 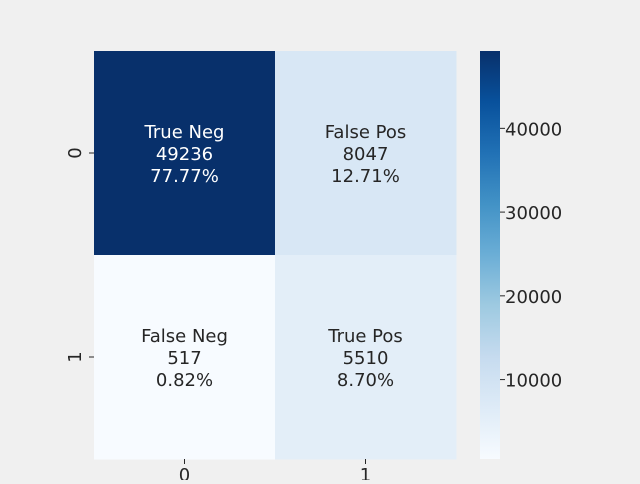 What do you see at coordinates (79, 255) in the screenshot?
I see `y-axis-ticks: 01` at bounding box center [79, 255].